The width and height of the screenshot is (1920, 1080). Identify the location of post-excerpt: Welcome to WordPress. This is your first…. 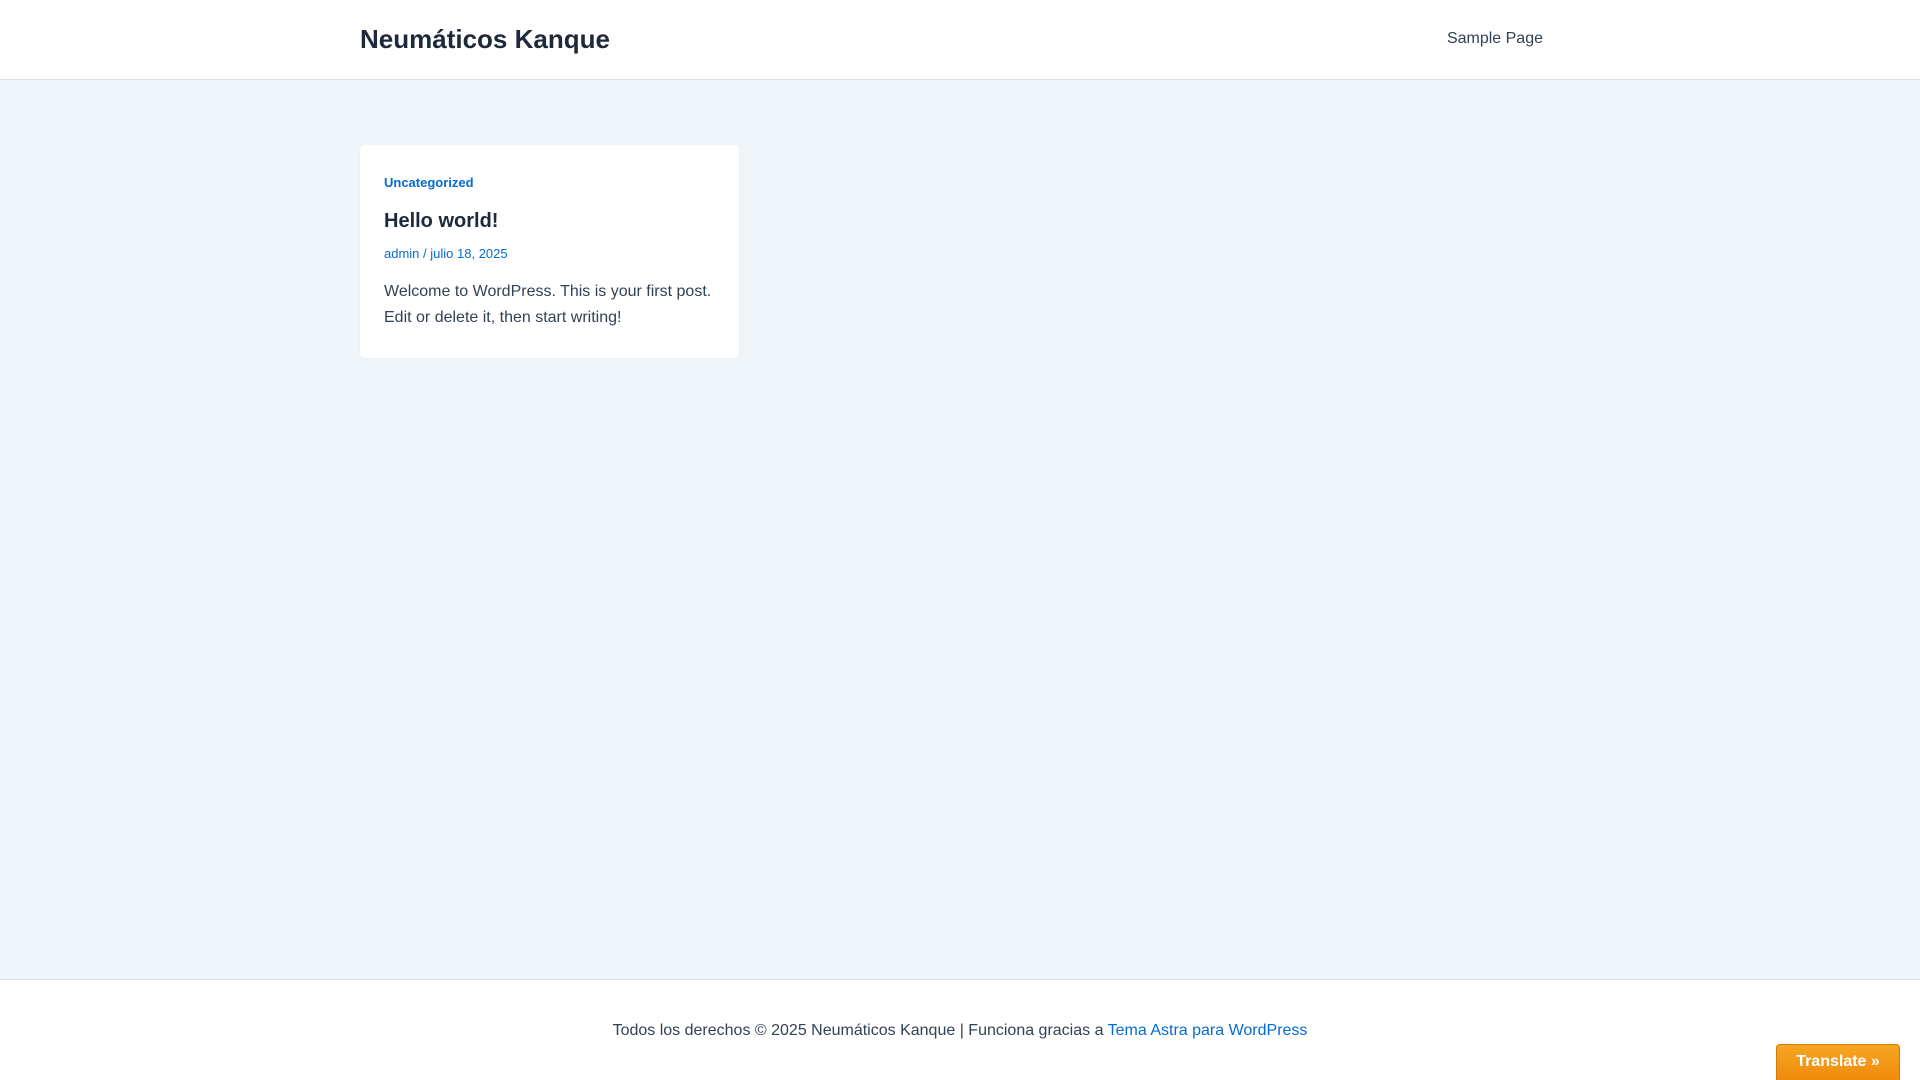
(548, 304).